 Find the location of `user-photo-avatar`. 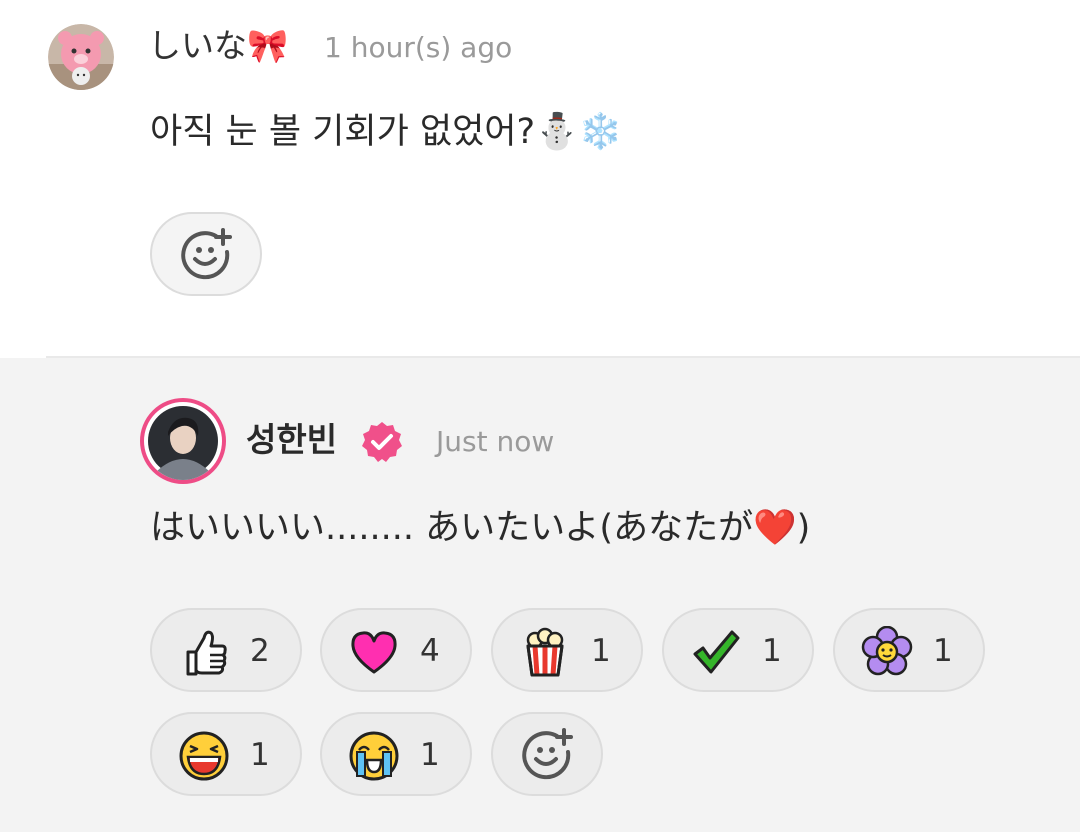

user-photo-avatar is located at coordinates (183, 441).